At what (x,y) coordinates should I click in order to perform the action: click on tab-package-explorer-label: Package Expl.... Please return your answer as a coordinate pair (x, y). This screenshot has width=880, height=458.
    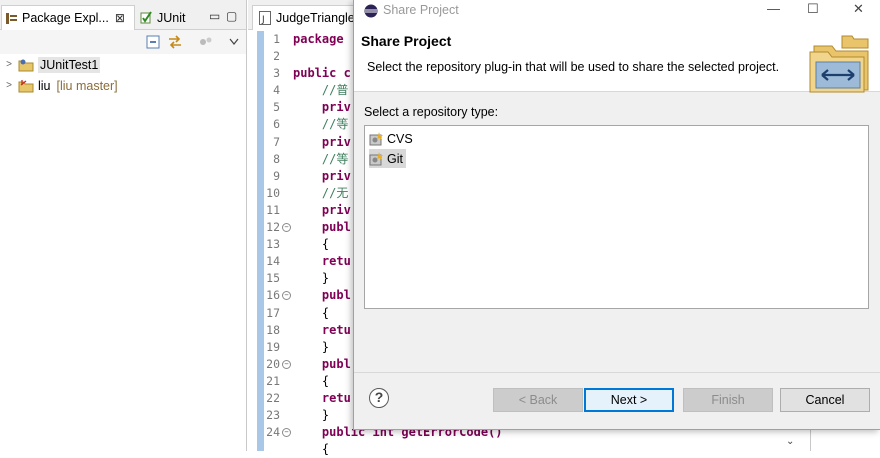
    Looking at the image, I should click on (65, 18).